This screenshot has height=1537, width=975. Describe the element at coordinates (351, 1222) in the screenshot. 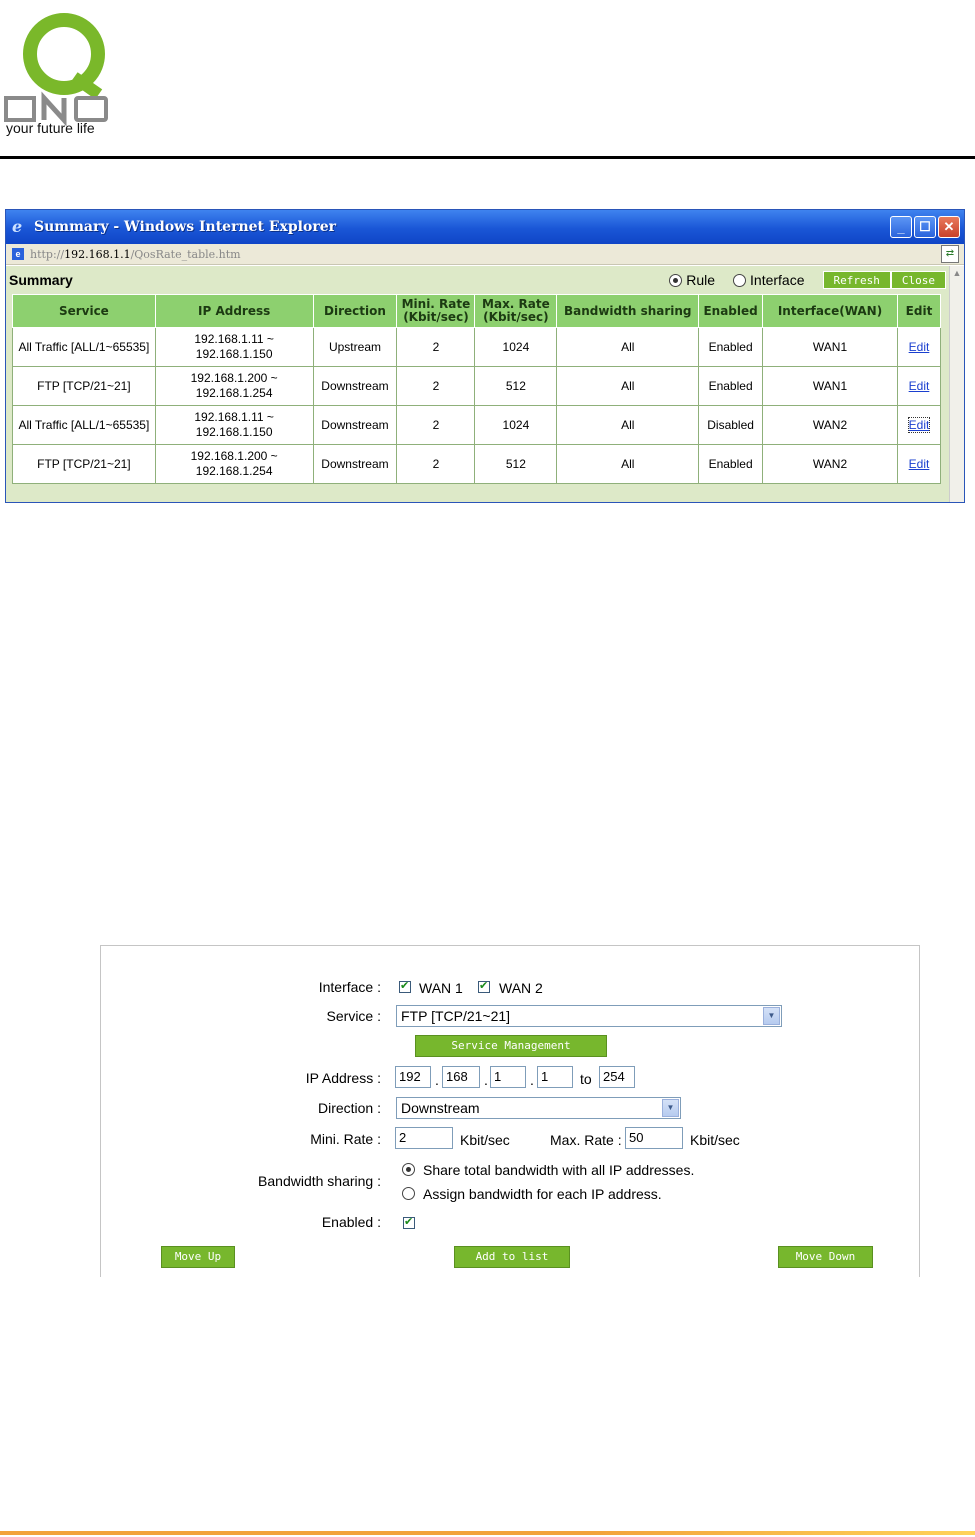

I see `enabled-label: Enabled :` at that location.